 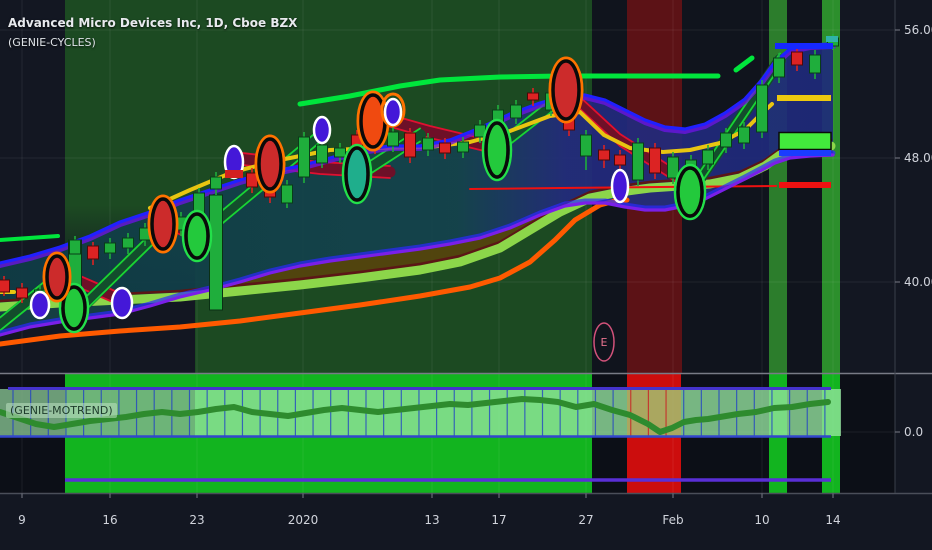 I want to click on panel-background-band, so click(x=867, y=433).